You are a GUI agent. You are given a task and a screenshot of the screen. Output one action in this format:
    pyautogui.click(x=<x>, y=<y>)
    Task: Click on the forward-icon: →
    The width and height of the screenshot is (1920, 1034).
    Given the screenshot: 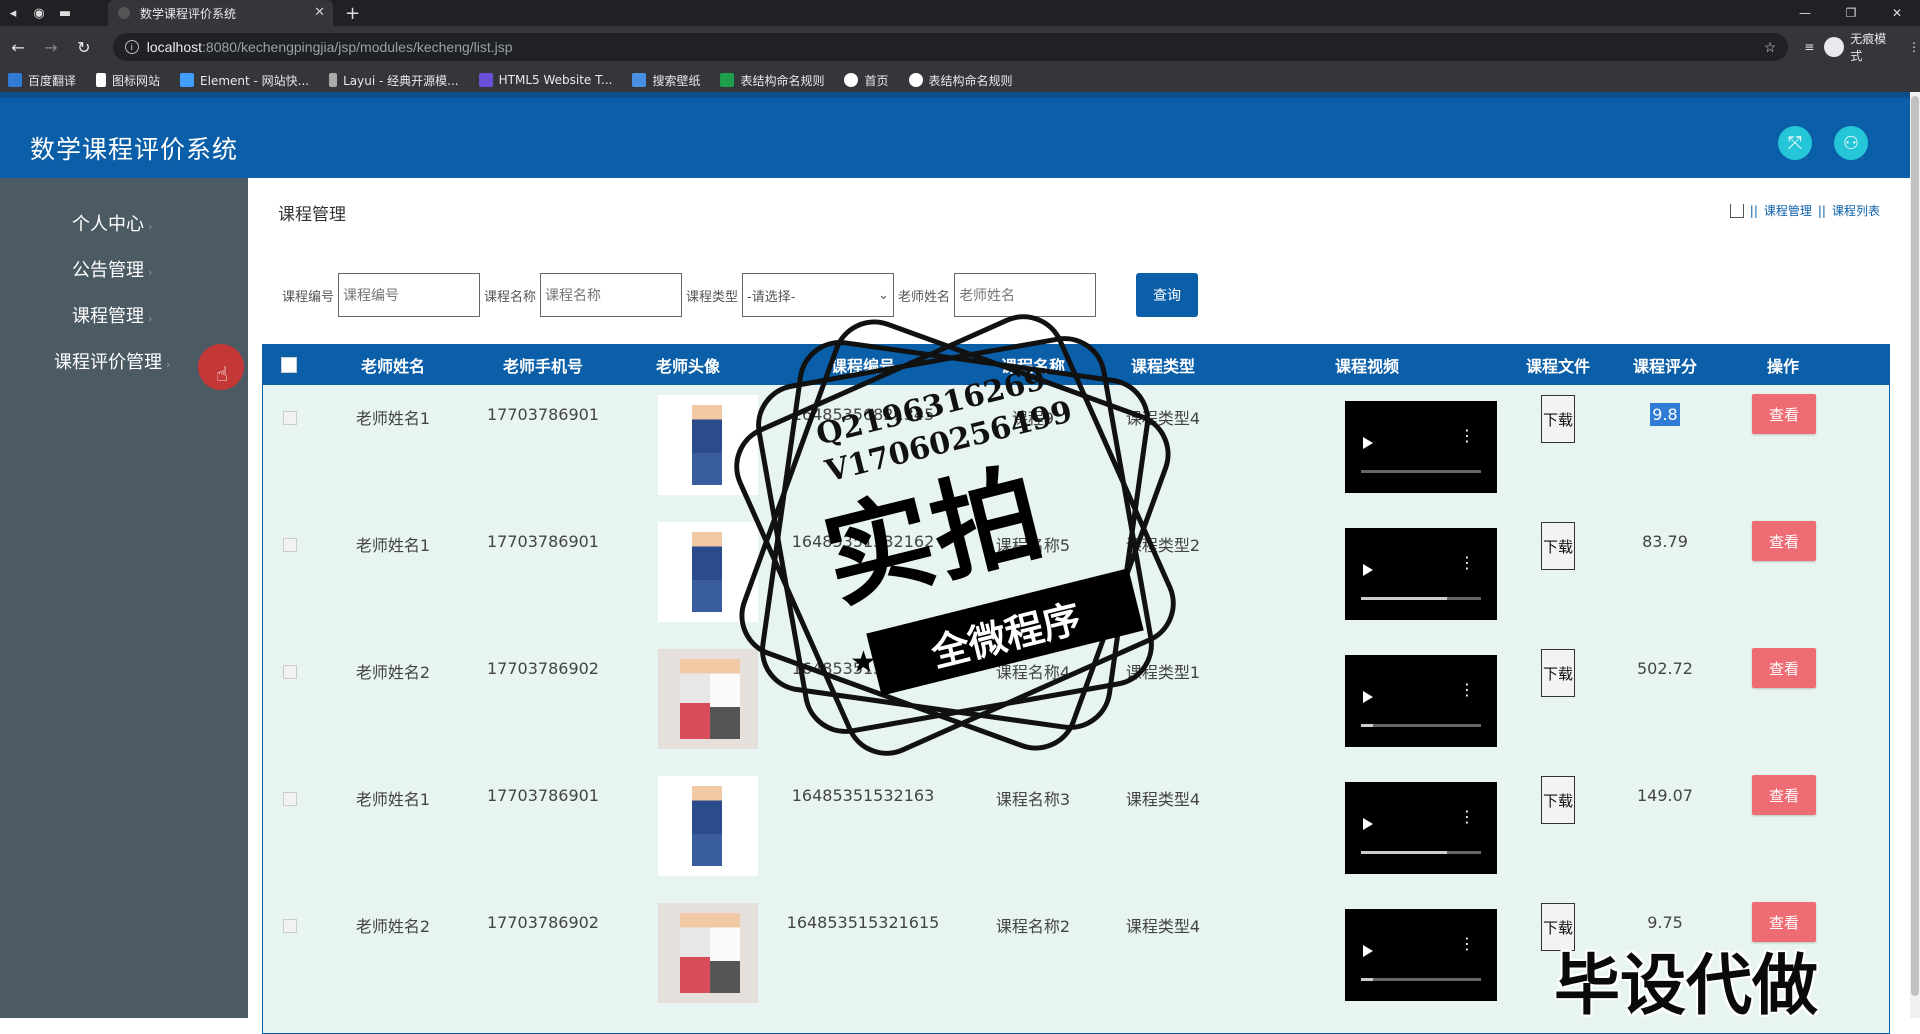 What is the action you would take?
    pyautogui.click(x=51, y=47)
    